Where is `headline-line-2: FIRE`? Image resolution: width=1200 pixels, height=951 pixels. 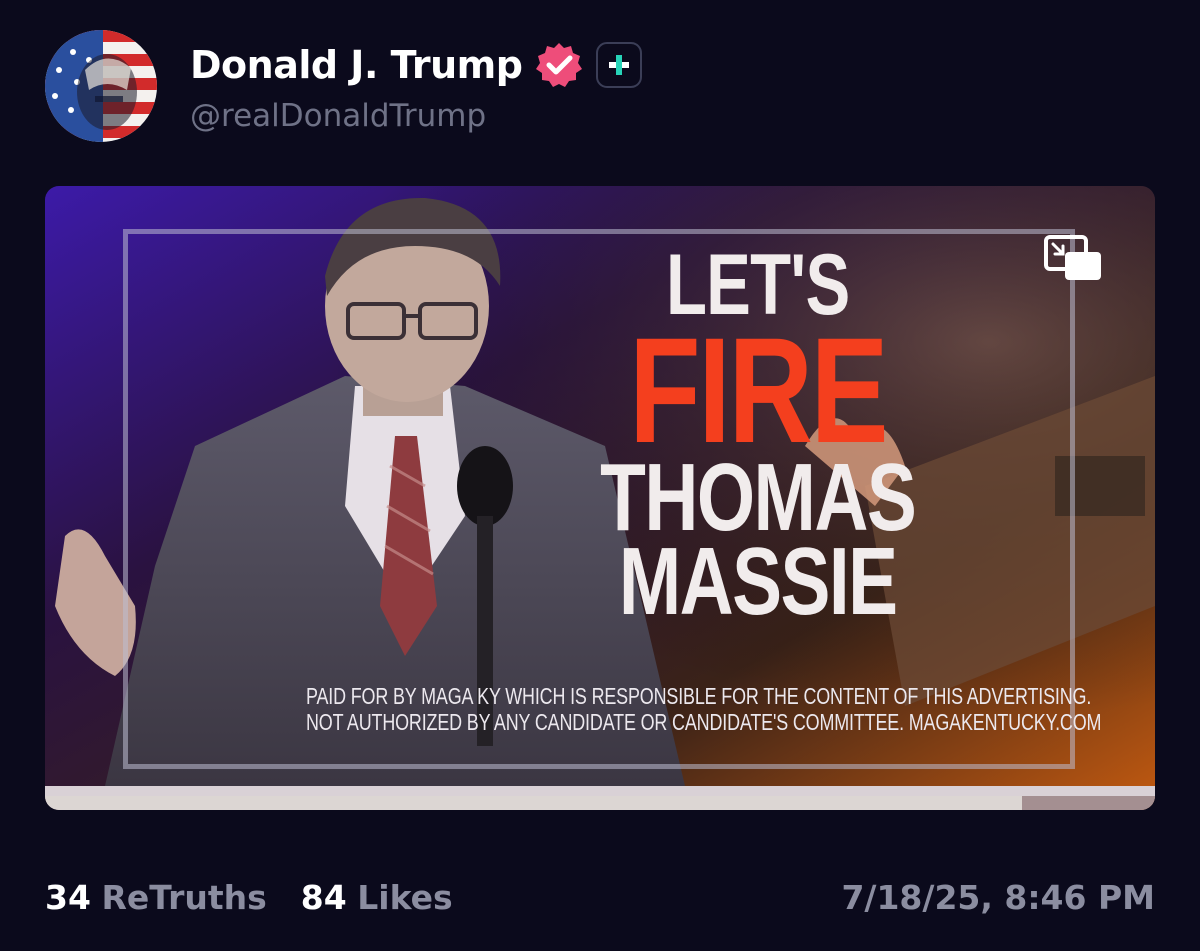 headline-line-2: FIRE is located at coordinates (758, 389).